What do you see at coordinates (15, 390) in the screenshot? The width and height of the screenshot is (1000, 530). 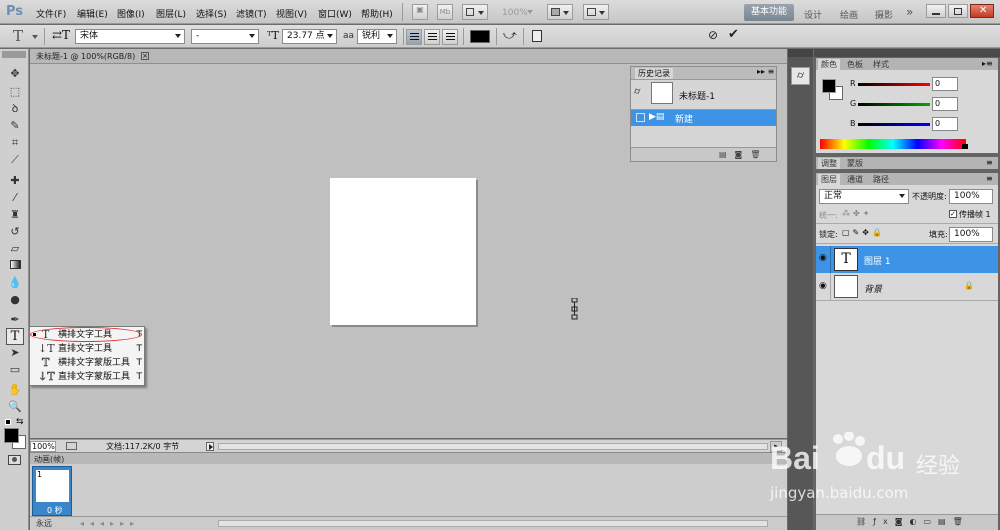 I see `hand-tool-icon: ✋` at bounding box center [15, 390].